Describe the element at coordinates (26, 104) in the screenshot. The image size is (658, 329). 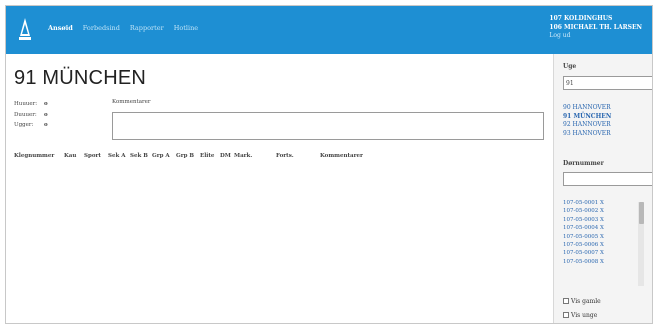
I see `meta-label: Huuuer:` at that location.